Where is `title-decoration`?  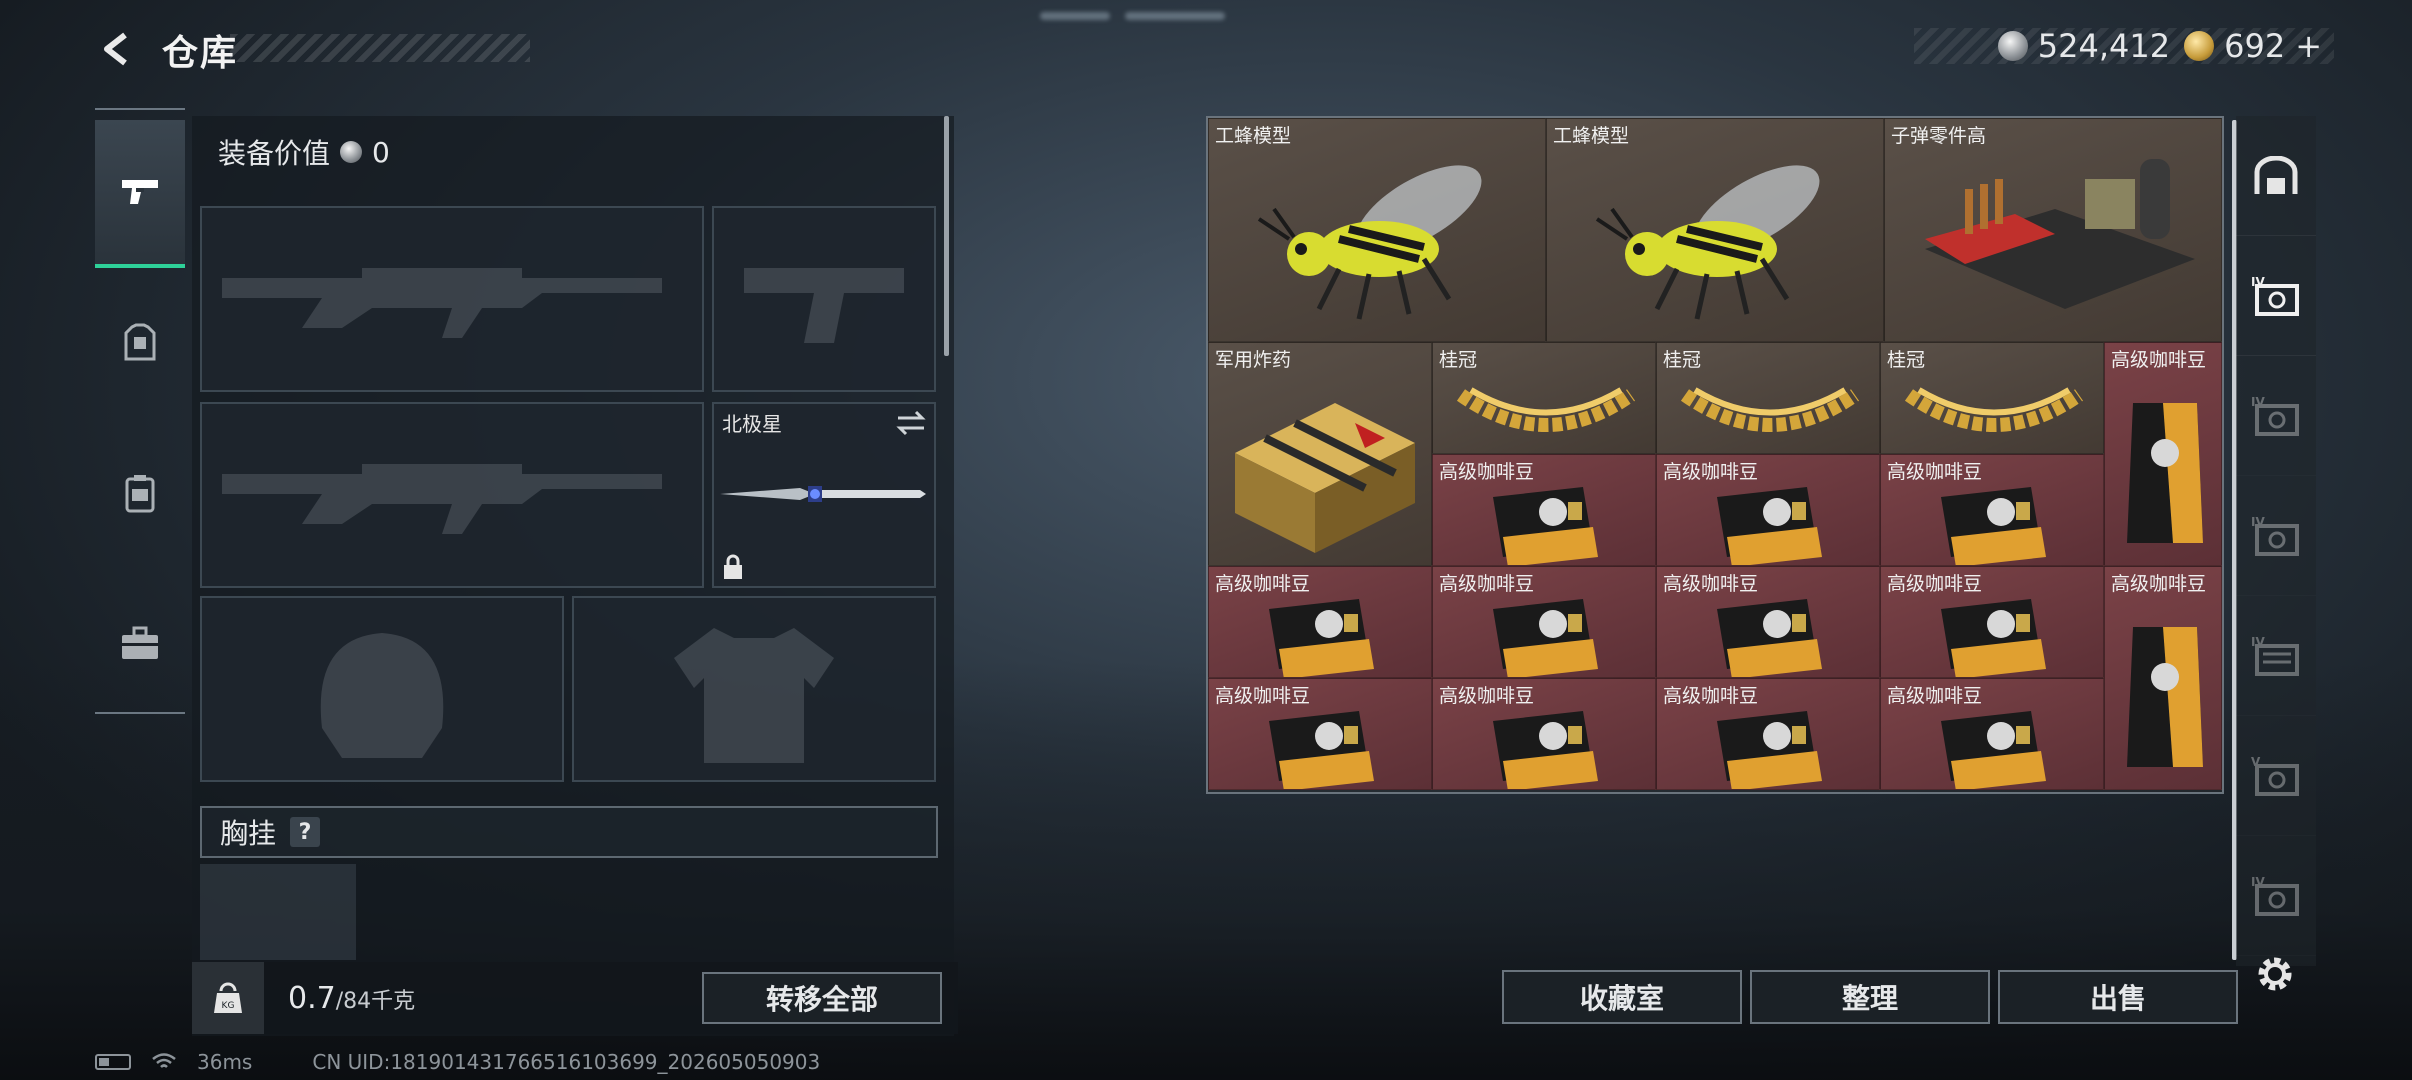 title-decoration is located at coordinates (380, 48).